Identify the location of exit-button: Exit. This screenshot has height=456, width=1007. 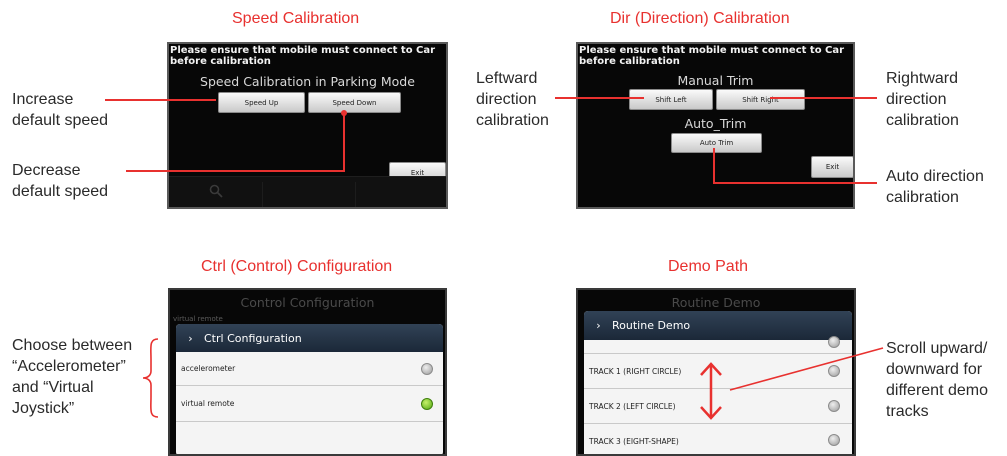
(832, 167).